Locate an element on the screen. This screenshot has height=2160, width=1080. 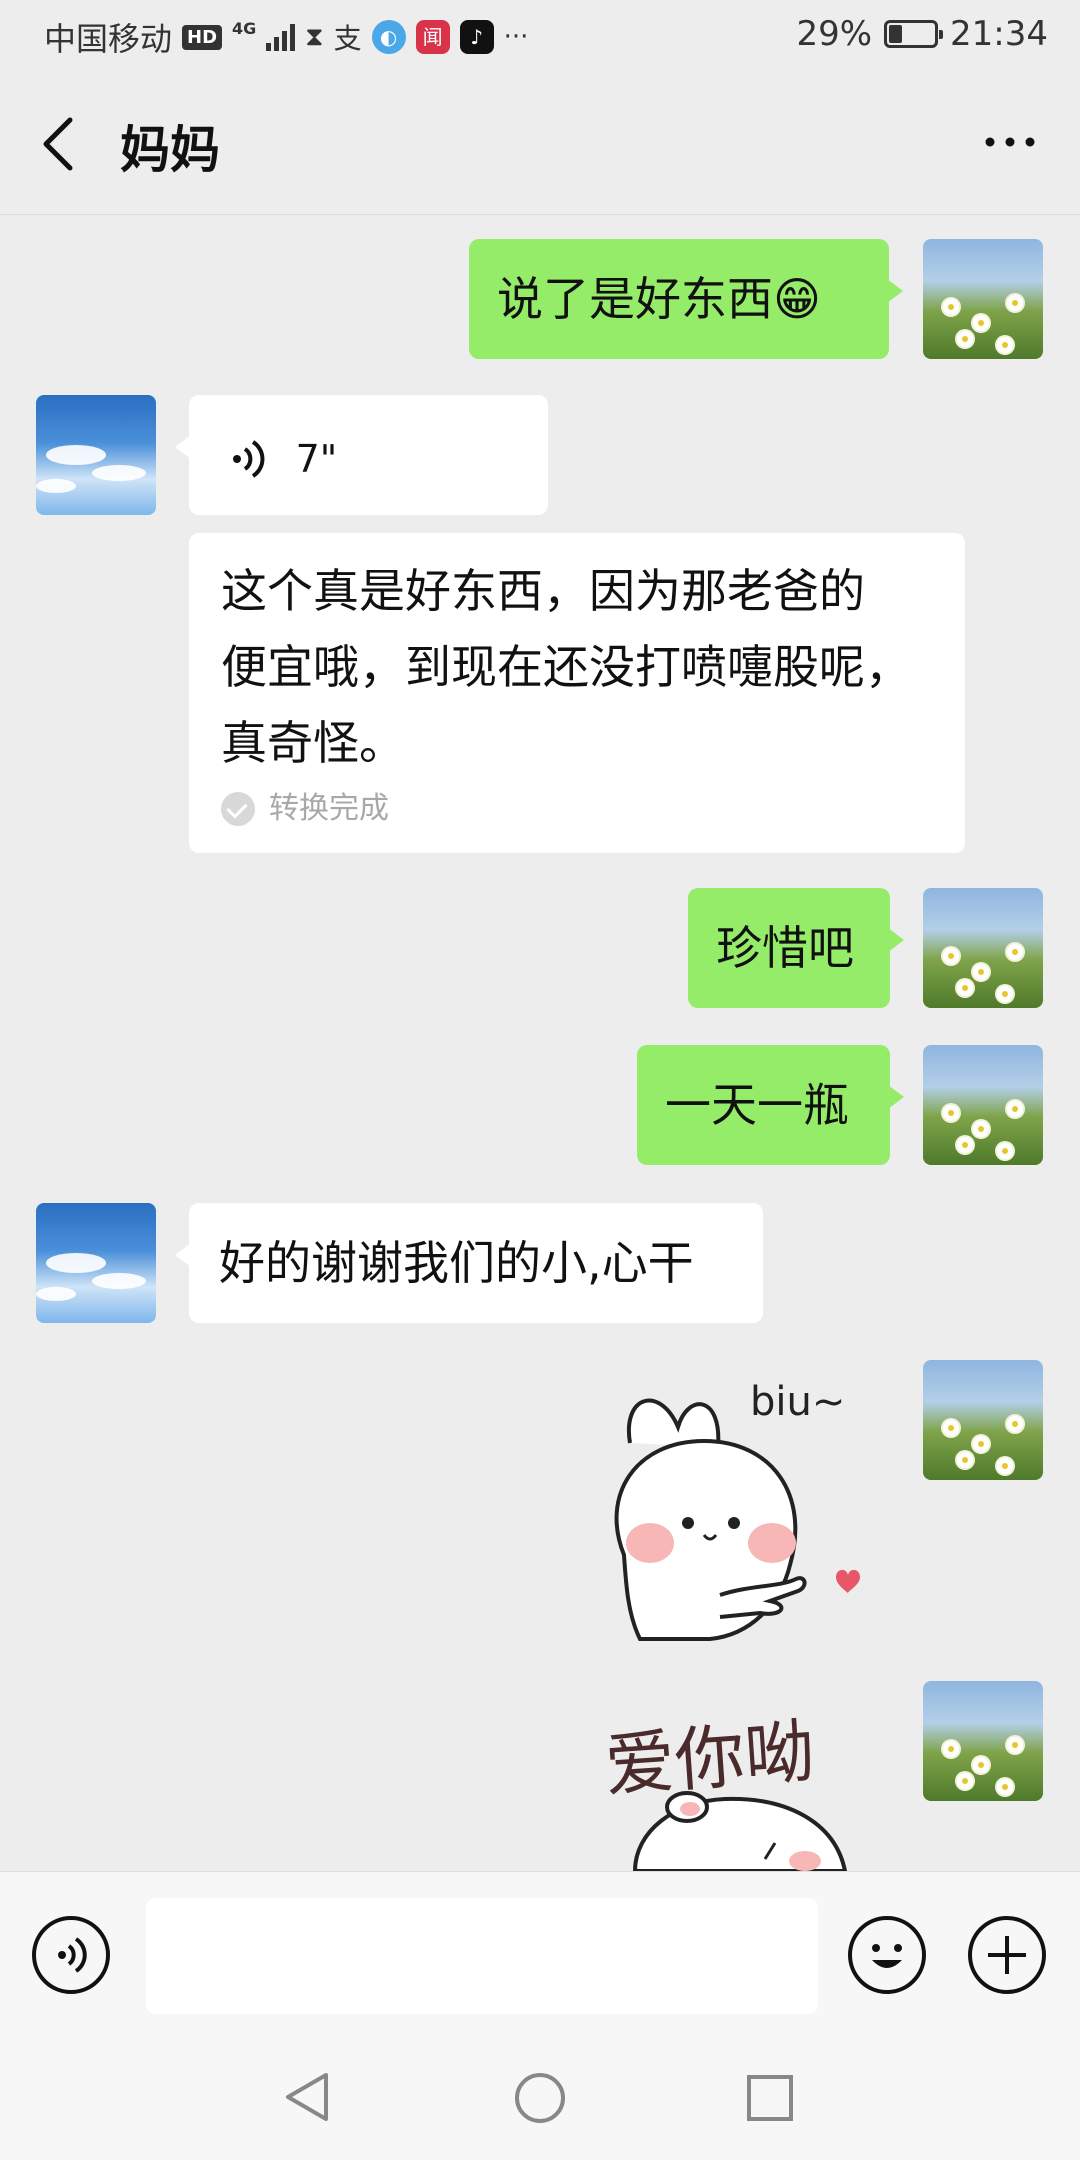
hd-icon: HD is located at coordinates (202, 37).